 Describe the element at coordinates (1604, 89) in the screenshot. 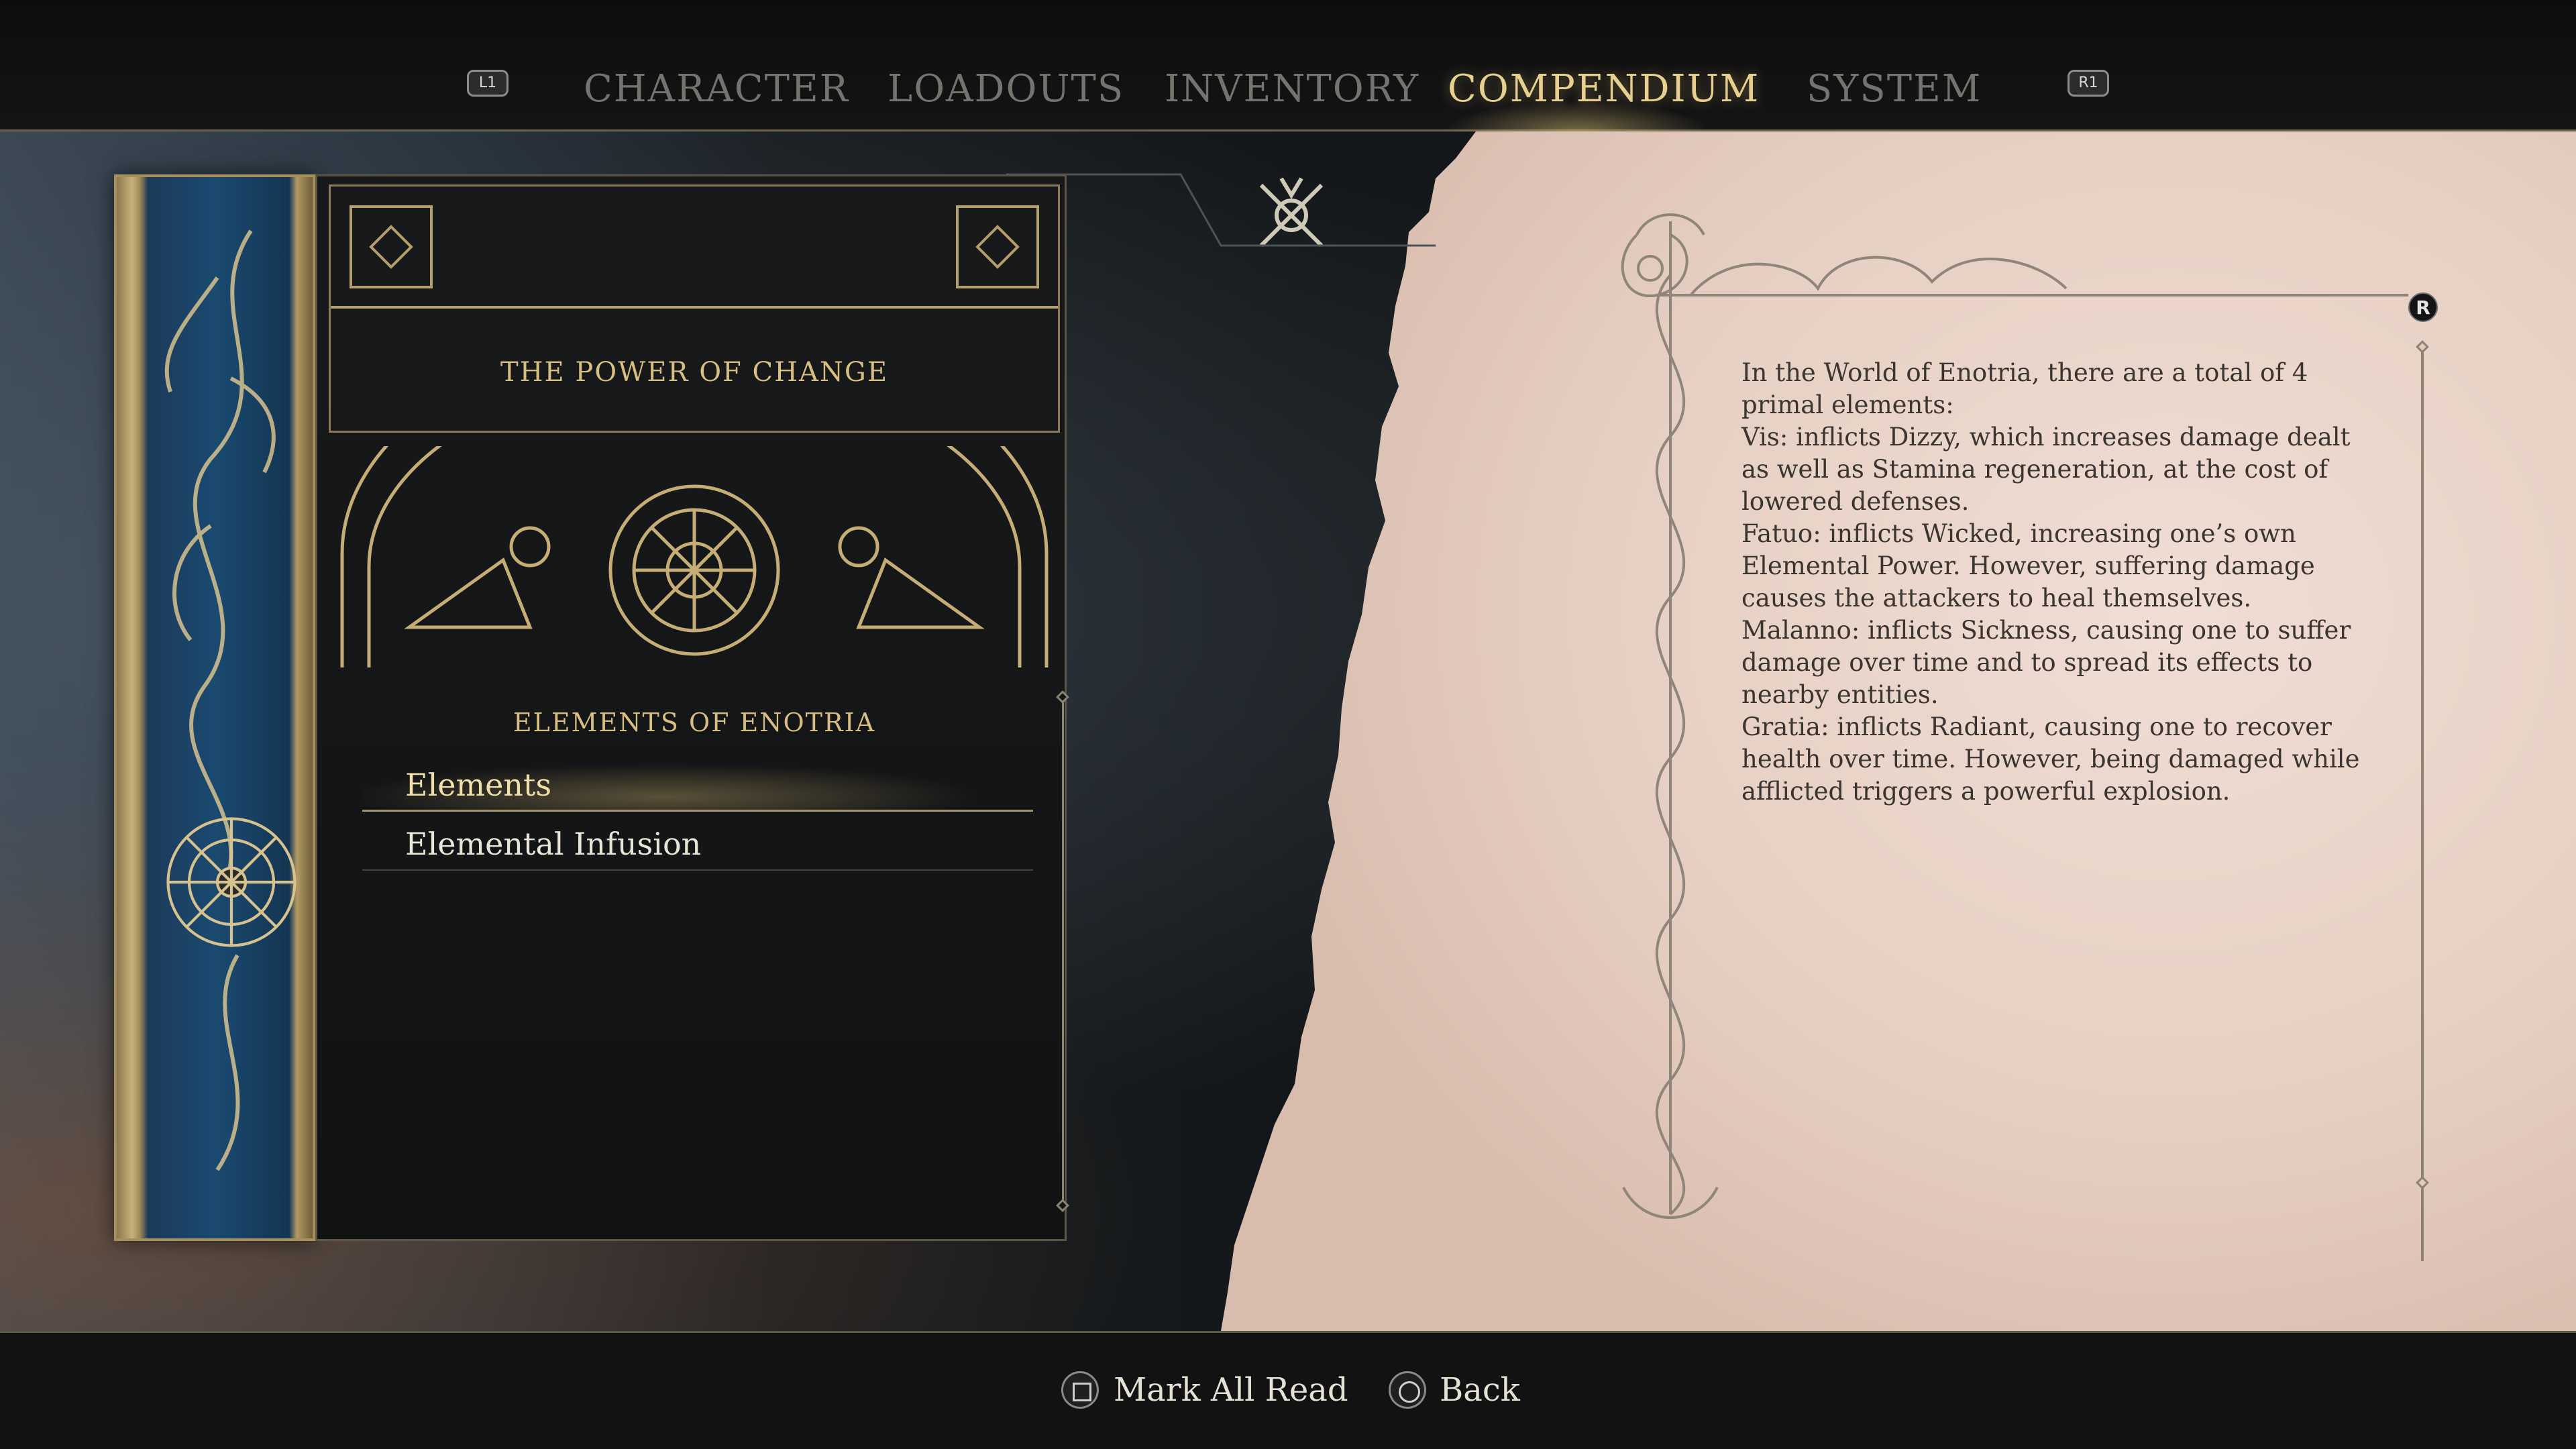

I see `tab-compendium: COMPENDIUM` at that location.